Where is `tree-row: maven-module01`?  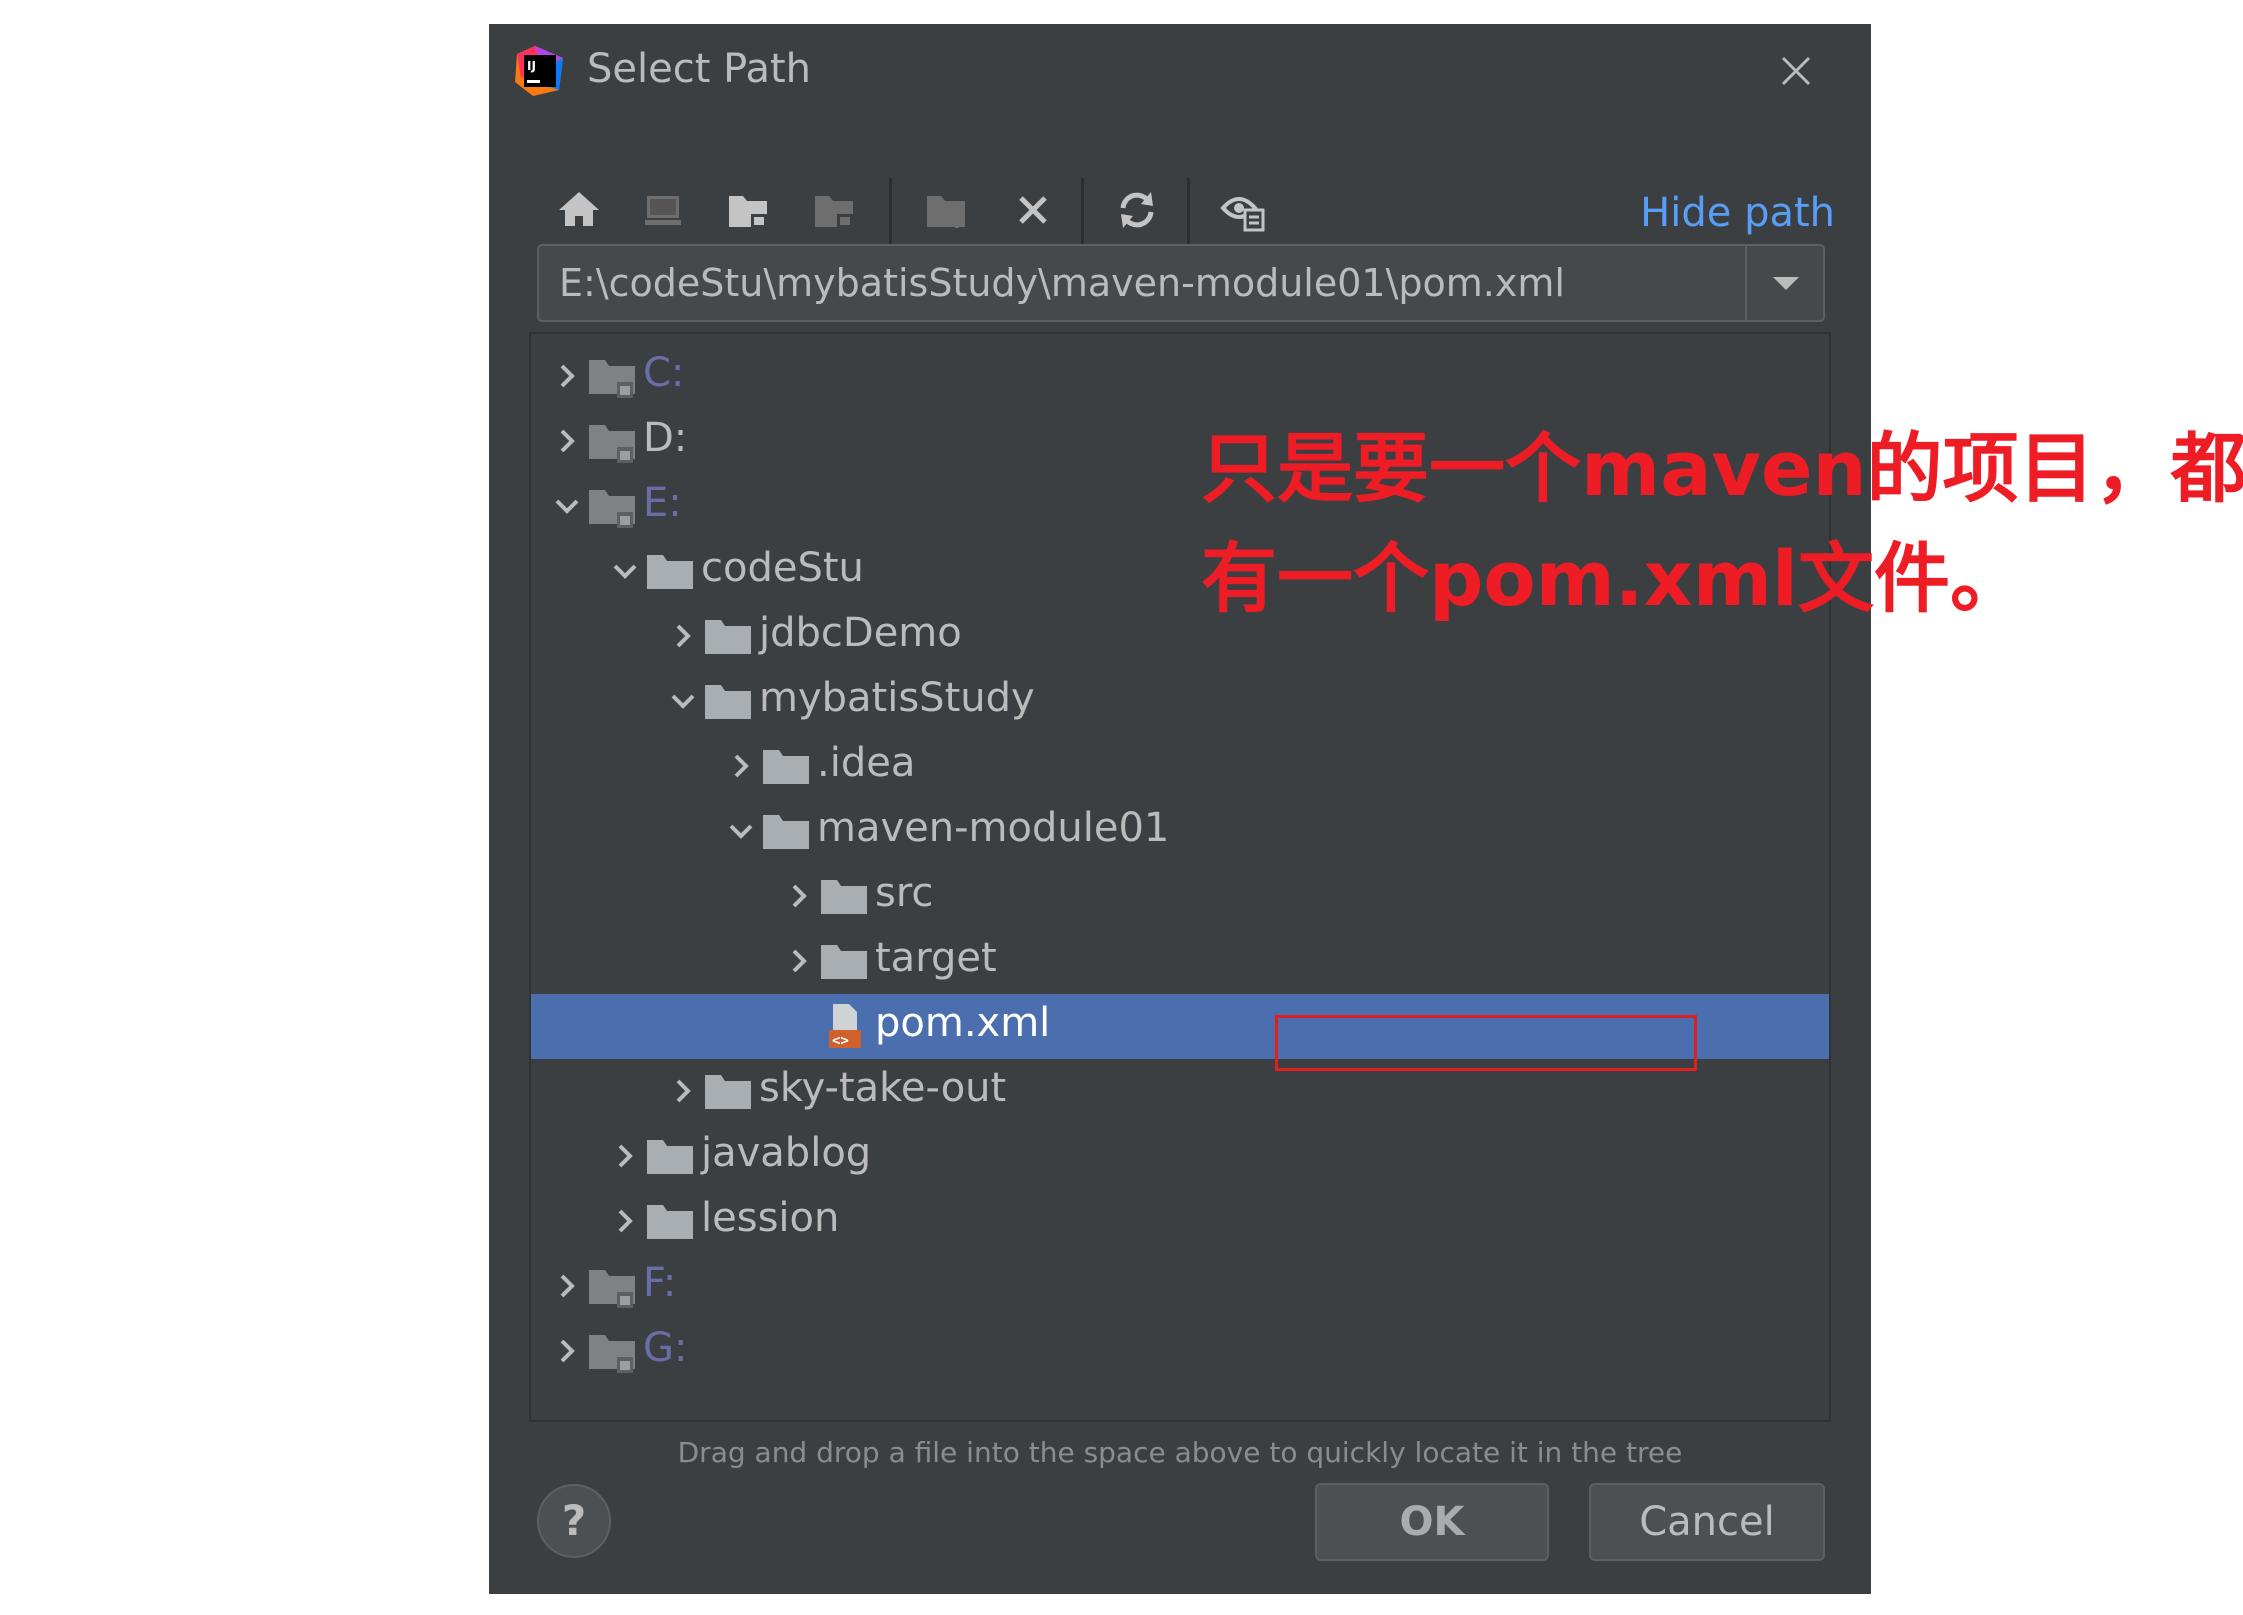 tree-row: maven-module01 is located at coordinates (1180, 831).